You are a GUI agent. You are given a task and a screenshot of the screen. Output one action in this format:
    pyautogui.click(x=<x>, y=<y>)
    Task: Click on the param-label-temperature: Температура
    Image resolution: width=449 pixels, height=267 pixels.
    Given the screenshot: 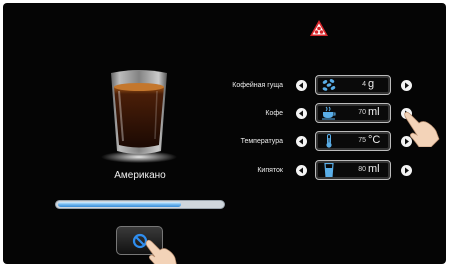 What is the action you would take?
    pyautogui.click(x=261, y=141)
    